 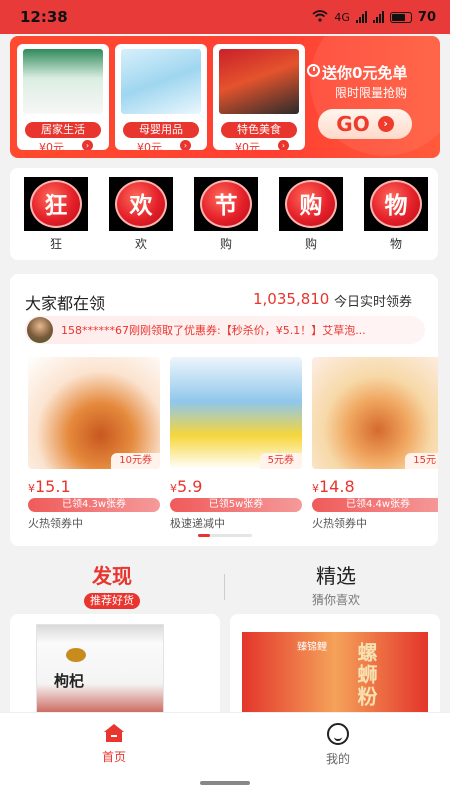 What do you see at coordinates (55, 244) in the screenshot?
I see `festival-label: 狂` at bounding box center [55, 244].